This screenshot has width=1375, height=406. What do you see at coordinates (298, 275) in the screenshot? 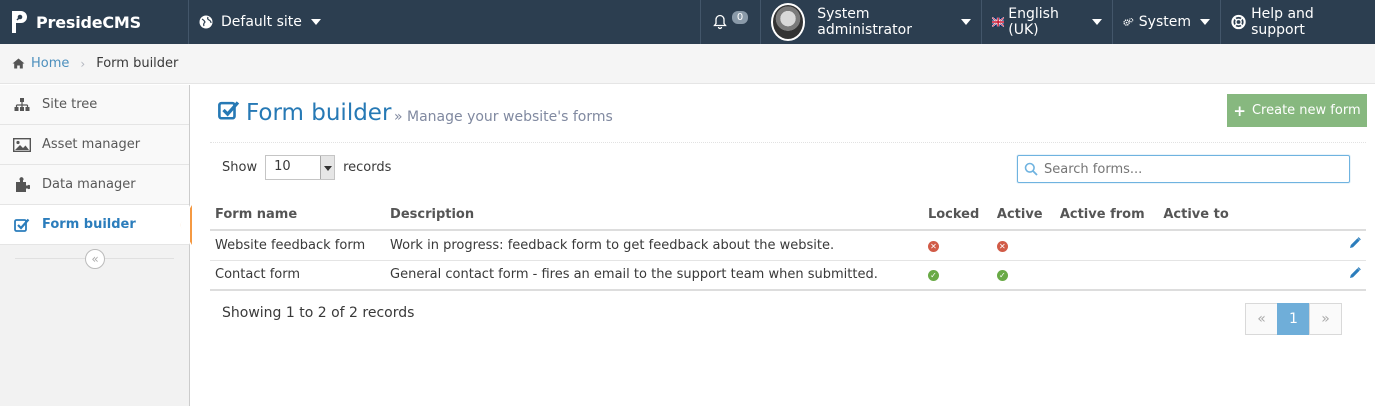
I see `form-name-cell: Contact form` at bounding box center [298, 275].